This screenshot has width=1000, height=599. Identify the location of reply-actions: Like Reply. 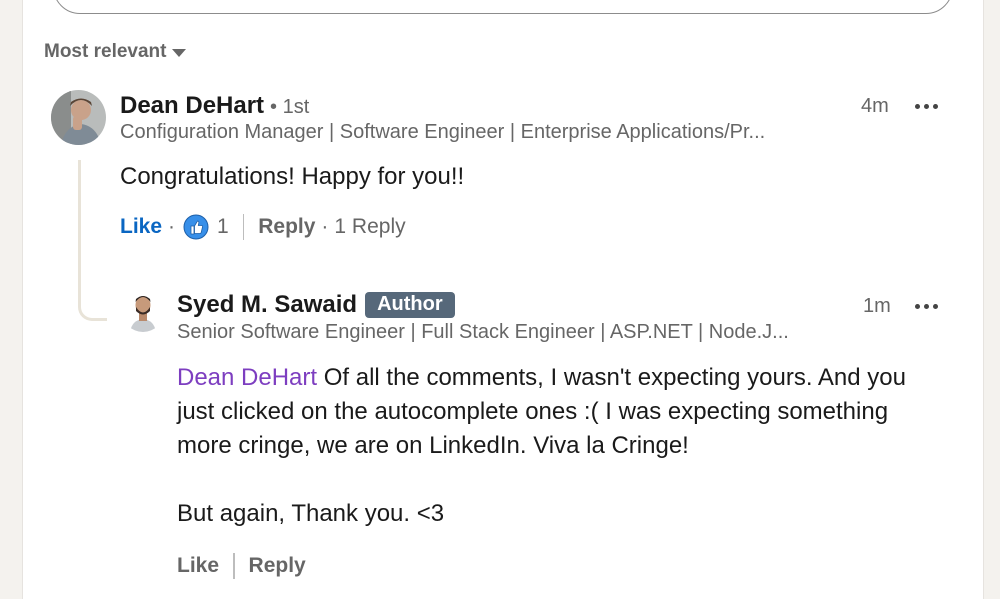
(241, 566).